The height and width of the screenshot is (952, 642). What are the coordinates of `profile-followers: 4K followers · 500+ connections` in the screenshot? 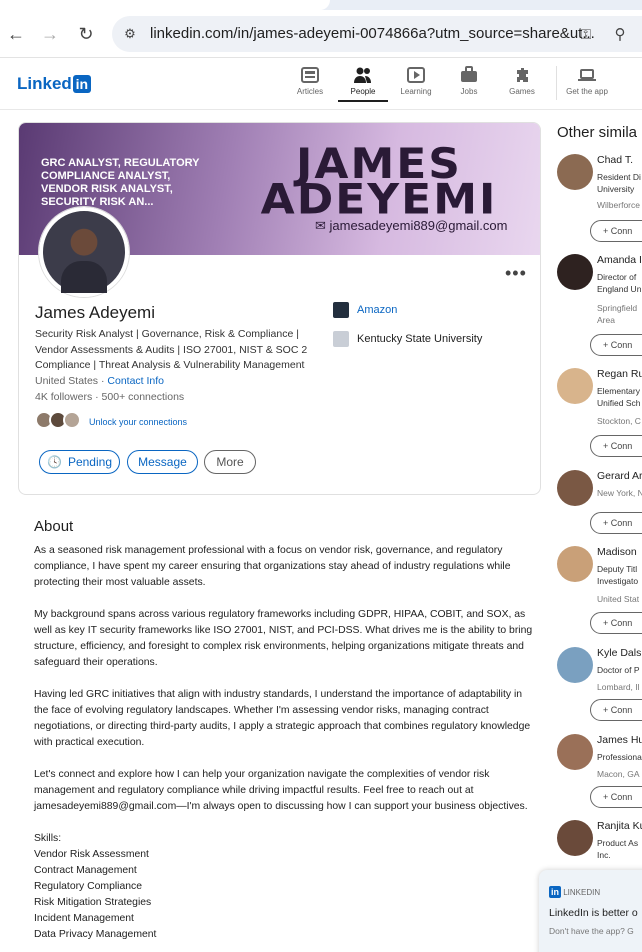 It's located at (110, 397).